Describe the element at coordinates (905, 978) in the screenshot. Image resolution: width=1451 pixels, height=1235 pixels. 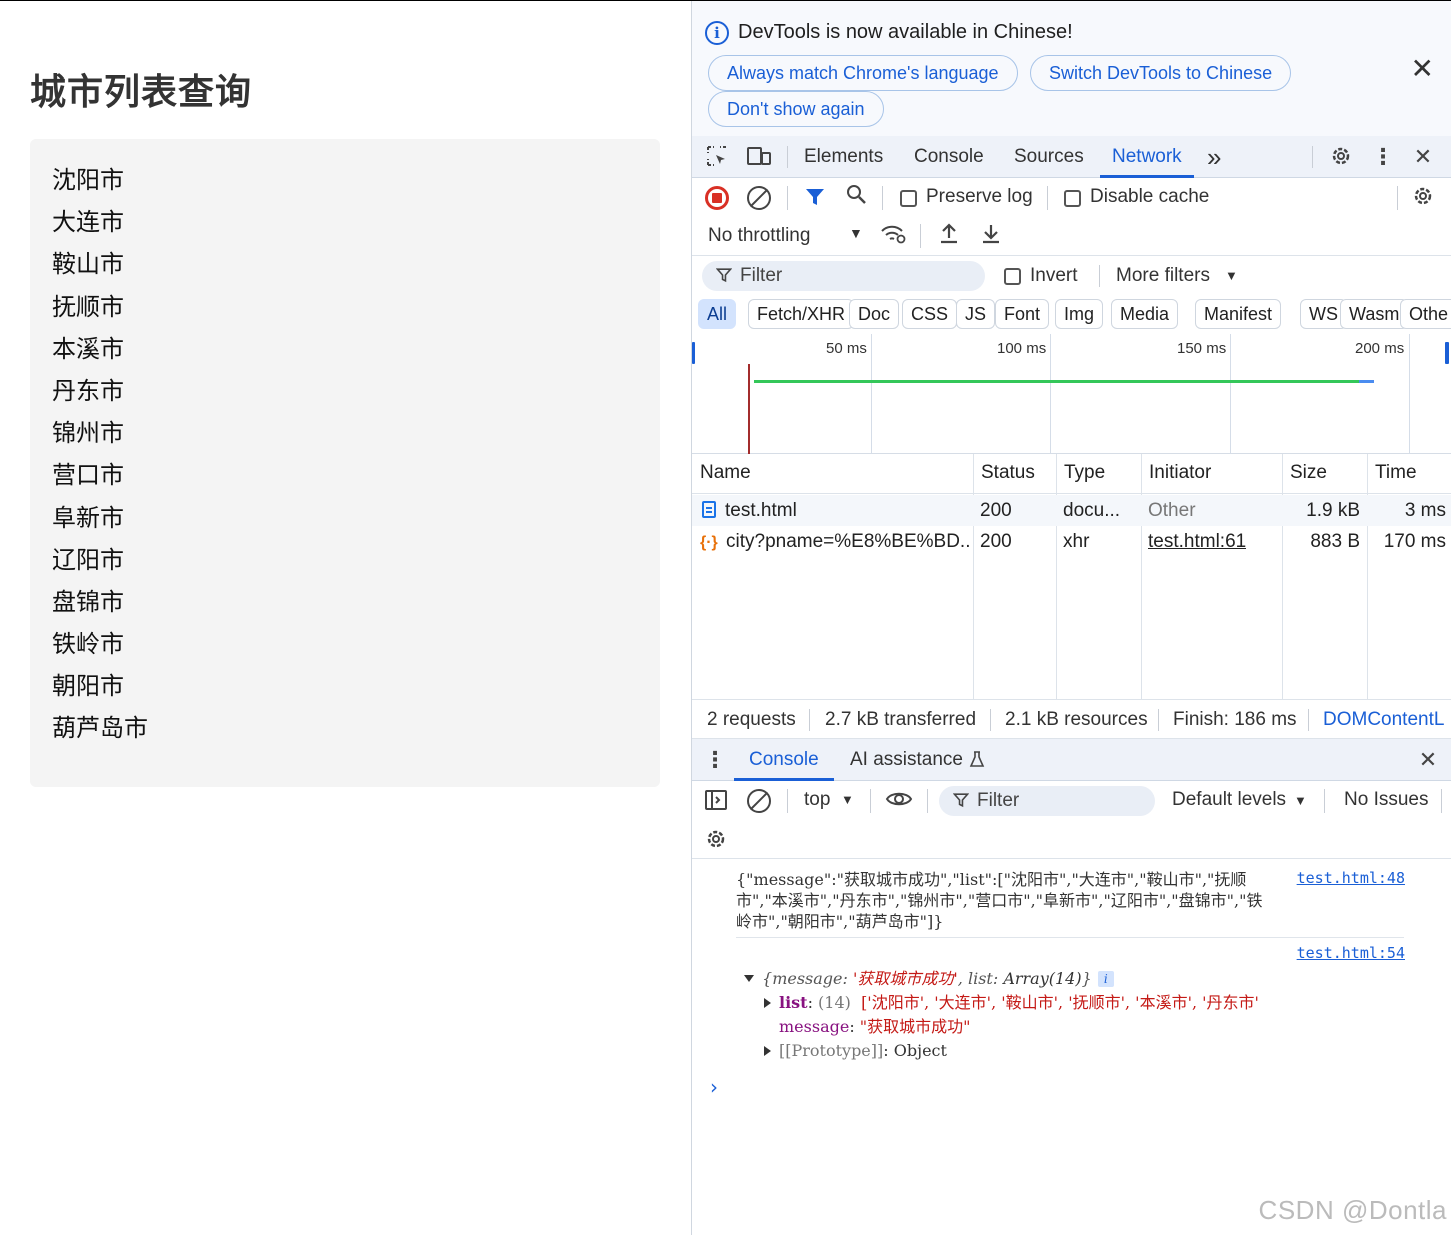
I see `obj-value: '获取城市成功'` at that location.